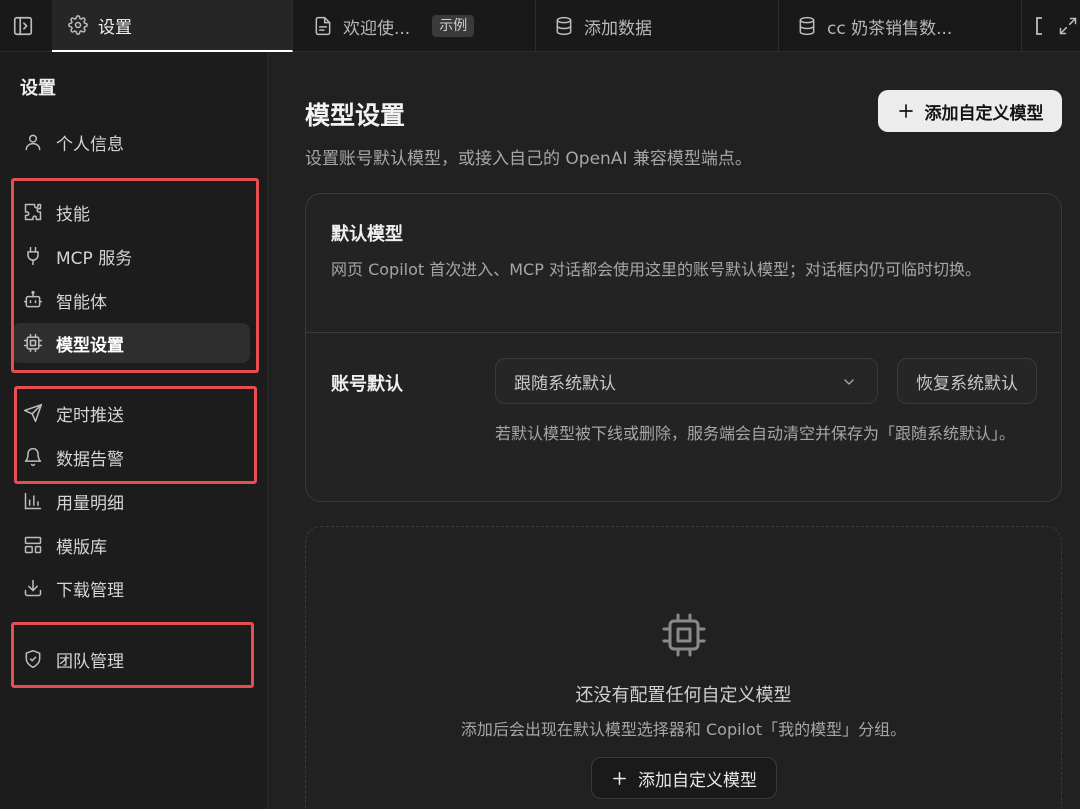 The width and height of the screenshot is (1080, 809). What do you see at coordinates (1068, 26) in the screenshot?
I see `expand-icon` at bounding box center [1068, 26].